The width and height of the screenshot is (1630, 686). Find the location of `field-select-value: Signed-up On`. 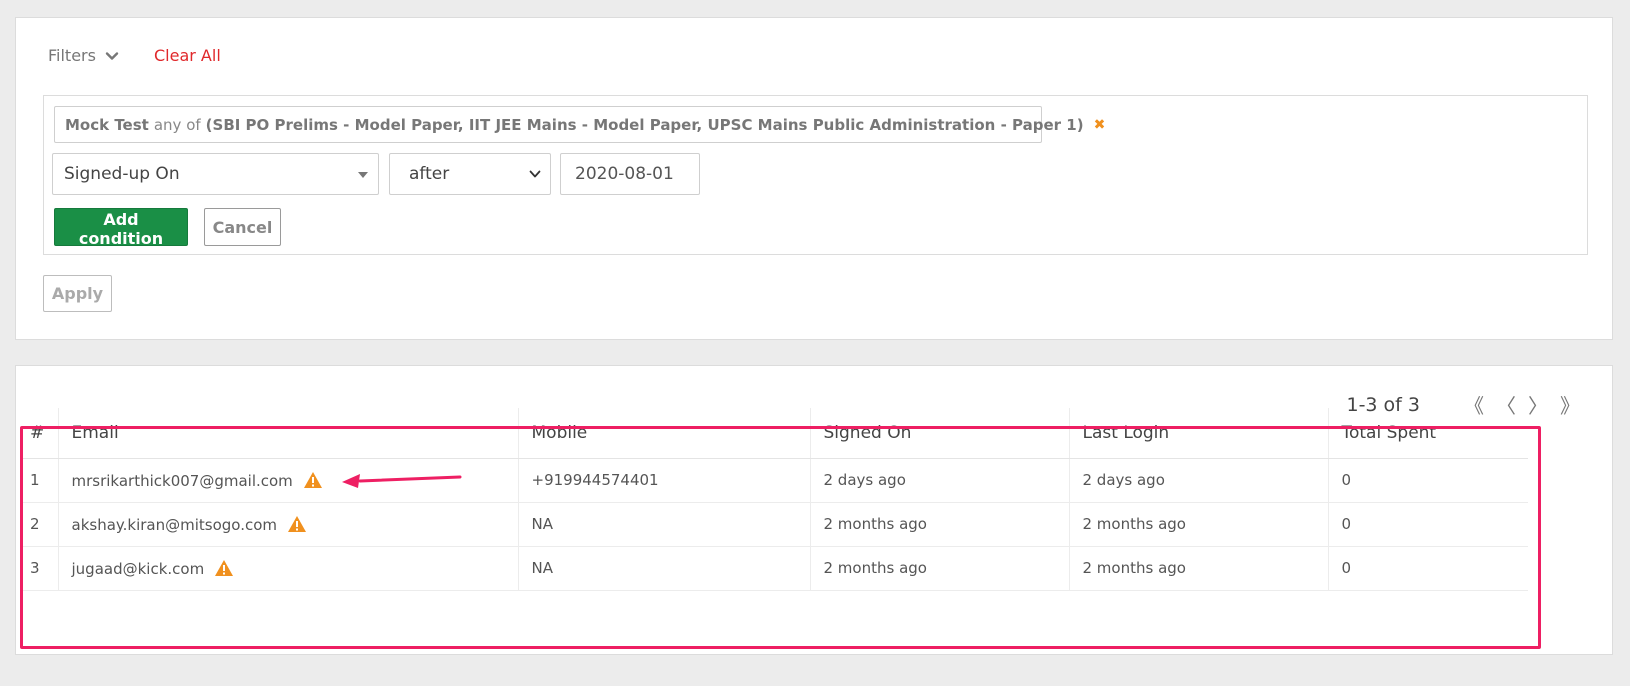

field-select-value: Signed-up On is located at coordinates (122, 174).